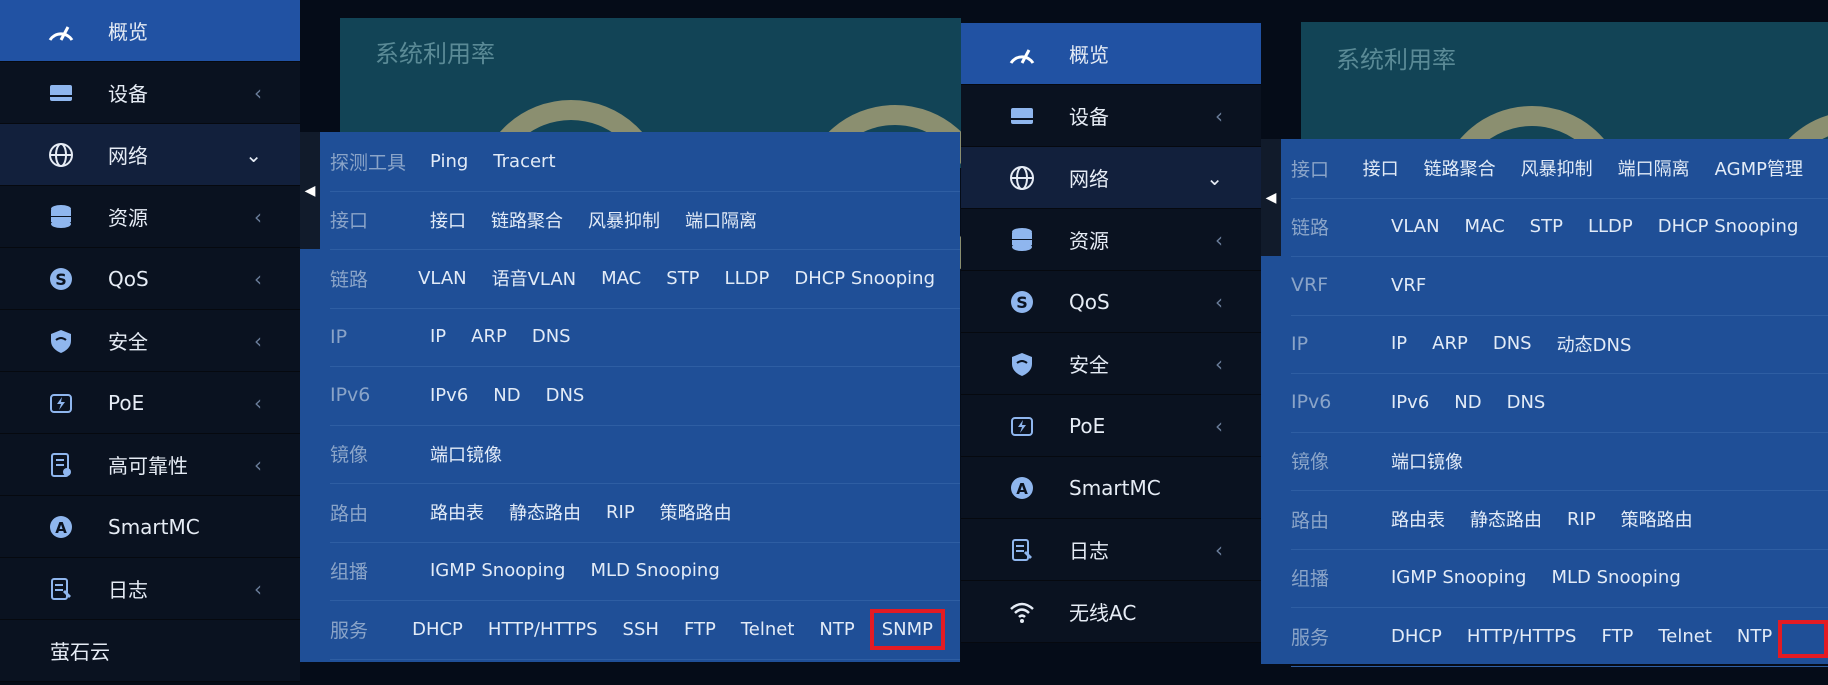  Describe the element at coordinates (1310, 285) in the screenshot. I see `flyout-category-label: VRF` at that location.